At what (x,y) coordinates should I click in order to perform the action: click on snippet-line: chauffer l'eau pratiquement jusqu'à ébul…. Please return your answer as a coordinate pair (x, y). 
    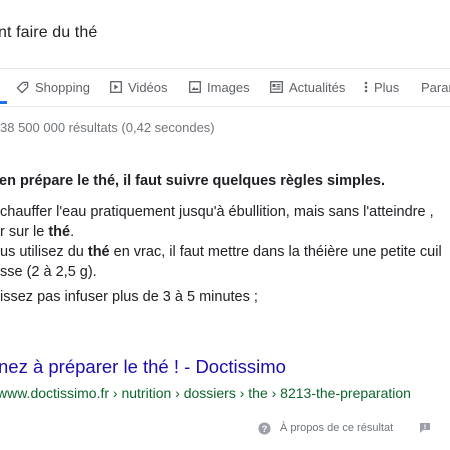
    Looking at the image, I should click on (225, 212).